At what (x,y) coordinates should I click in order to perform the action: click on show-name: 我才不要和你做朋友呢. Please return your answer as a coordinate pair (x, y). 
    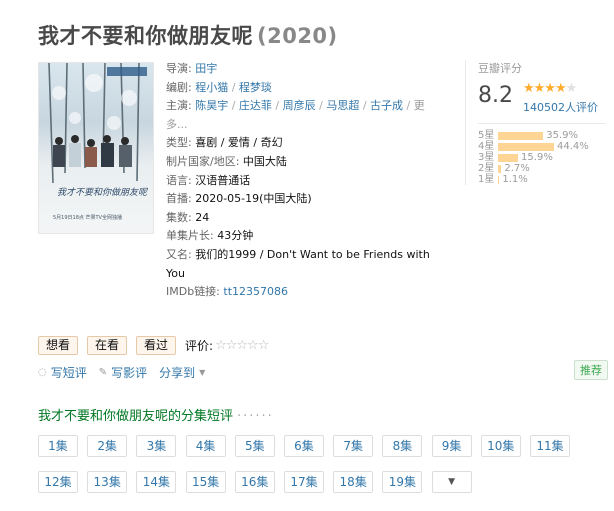
    Looking at the image, I should click on (145, 36).